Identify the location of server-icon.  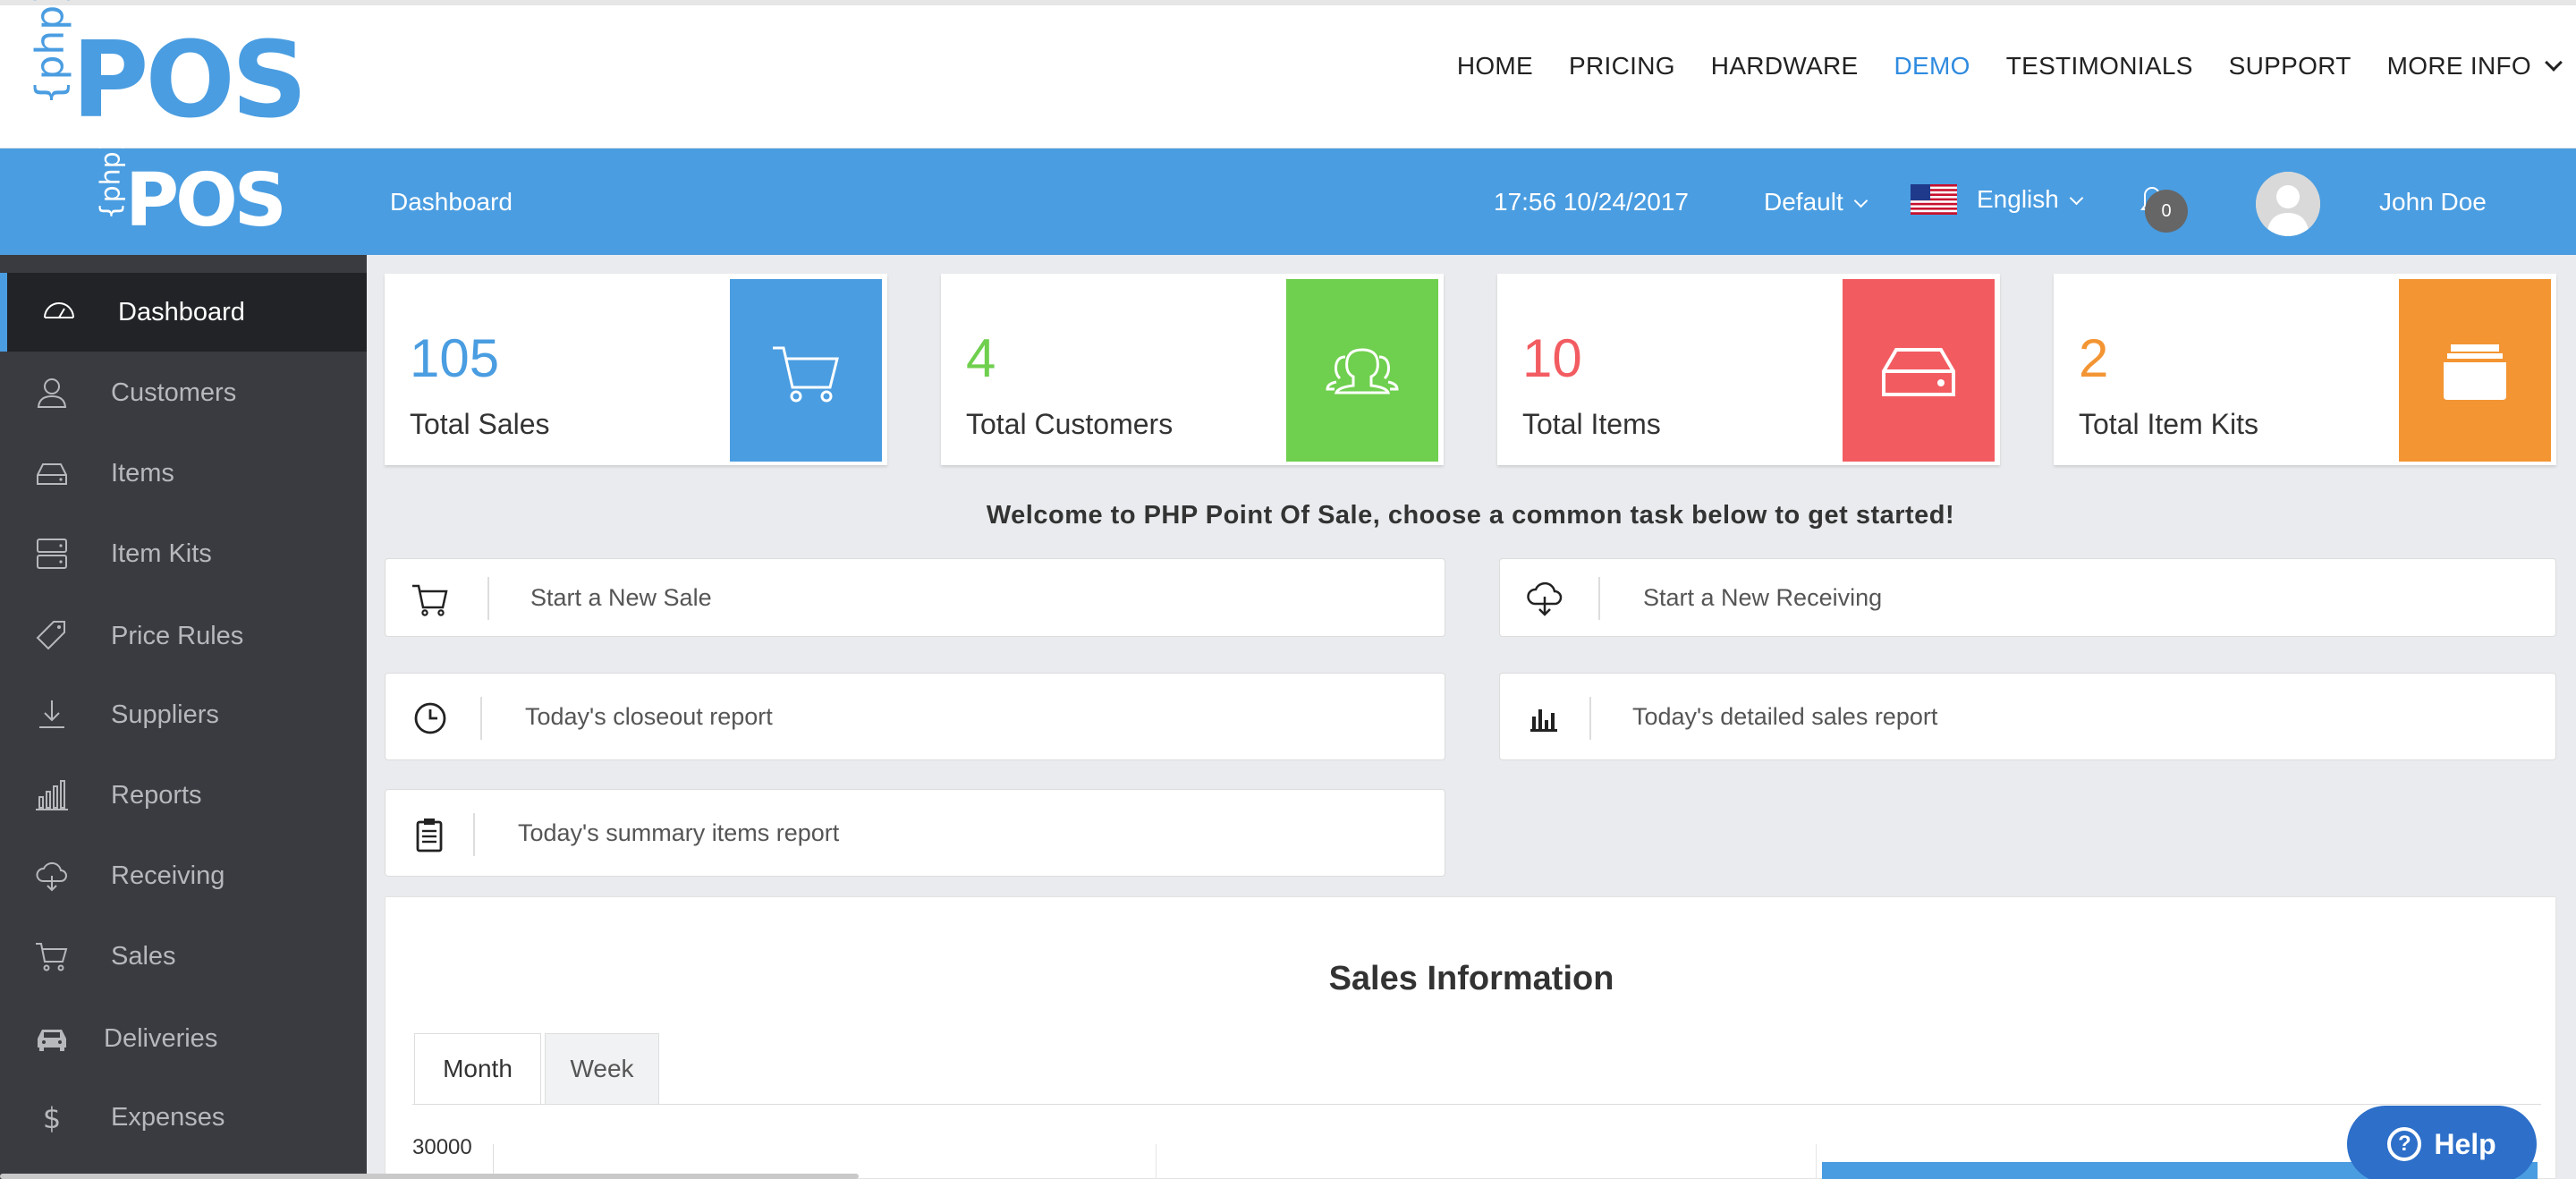
(52, 554).